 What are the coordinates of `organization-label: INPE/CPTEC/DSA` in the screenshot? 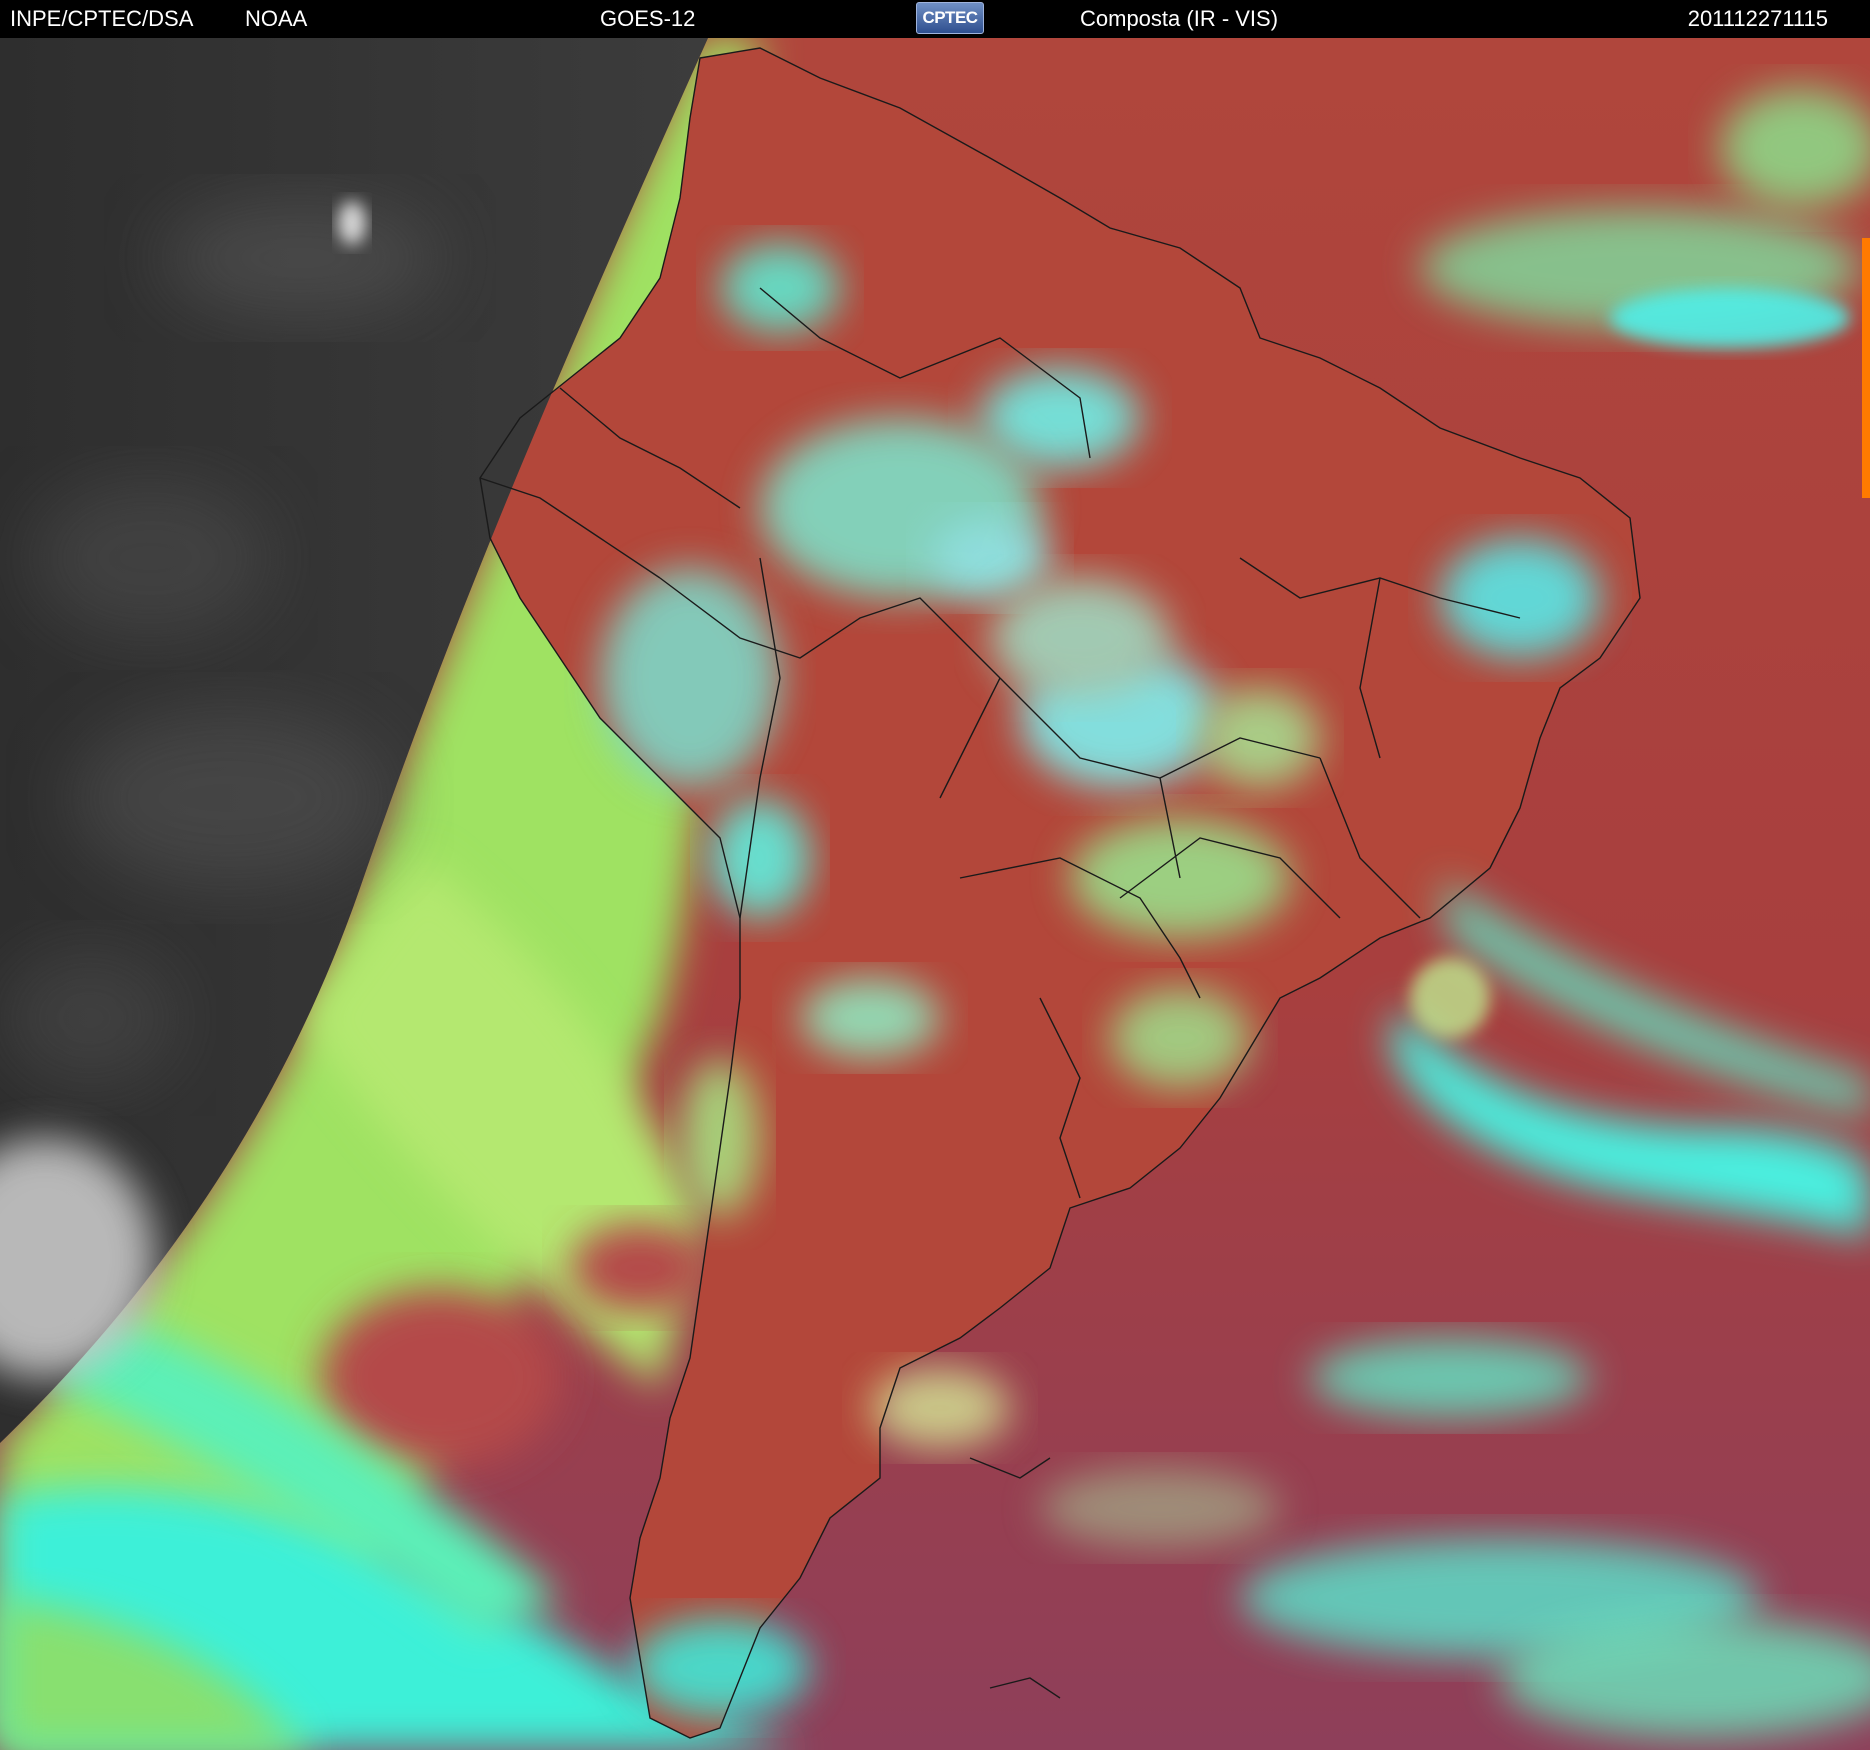 It's located at (102, 18).